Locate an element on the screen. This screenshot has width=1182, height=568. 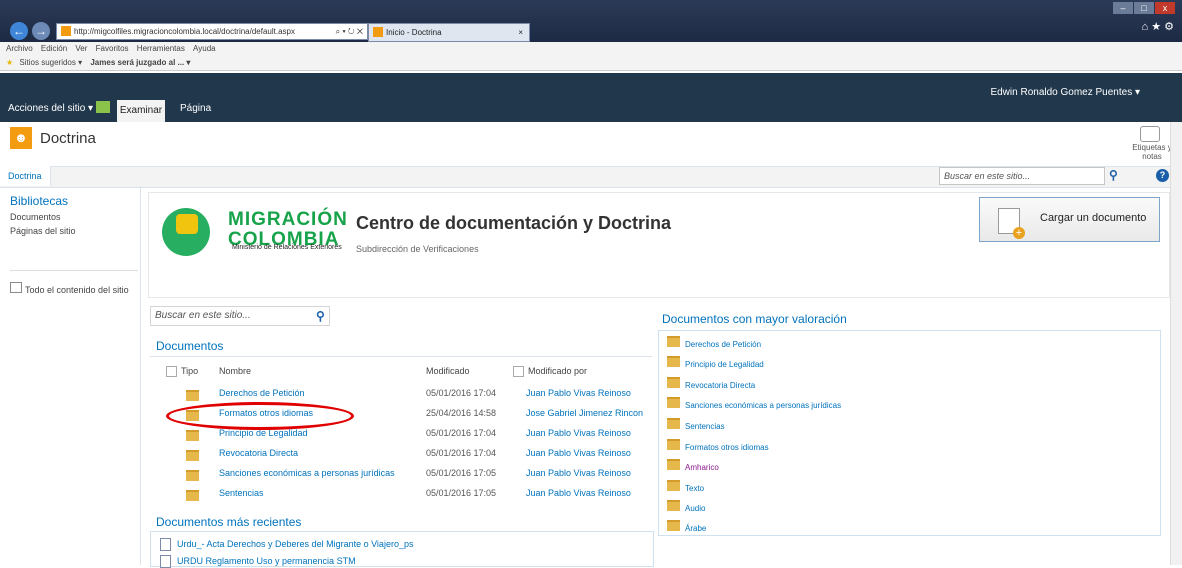
rated-item: Audio is located at coordinates (686, 506).